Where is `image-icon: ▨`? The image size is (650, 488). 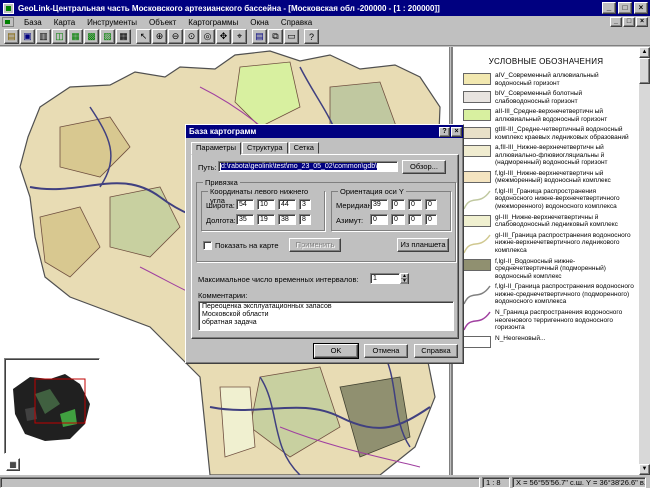
image-icon: ▨ is located at coordinates (107, 36).